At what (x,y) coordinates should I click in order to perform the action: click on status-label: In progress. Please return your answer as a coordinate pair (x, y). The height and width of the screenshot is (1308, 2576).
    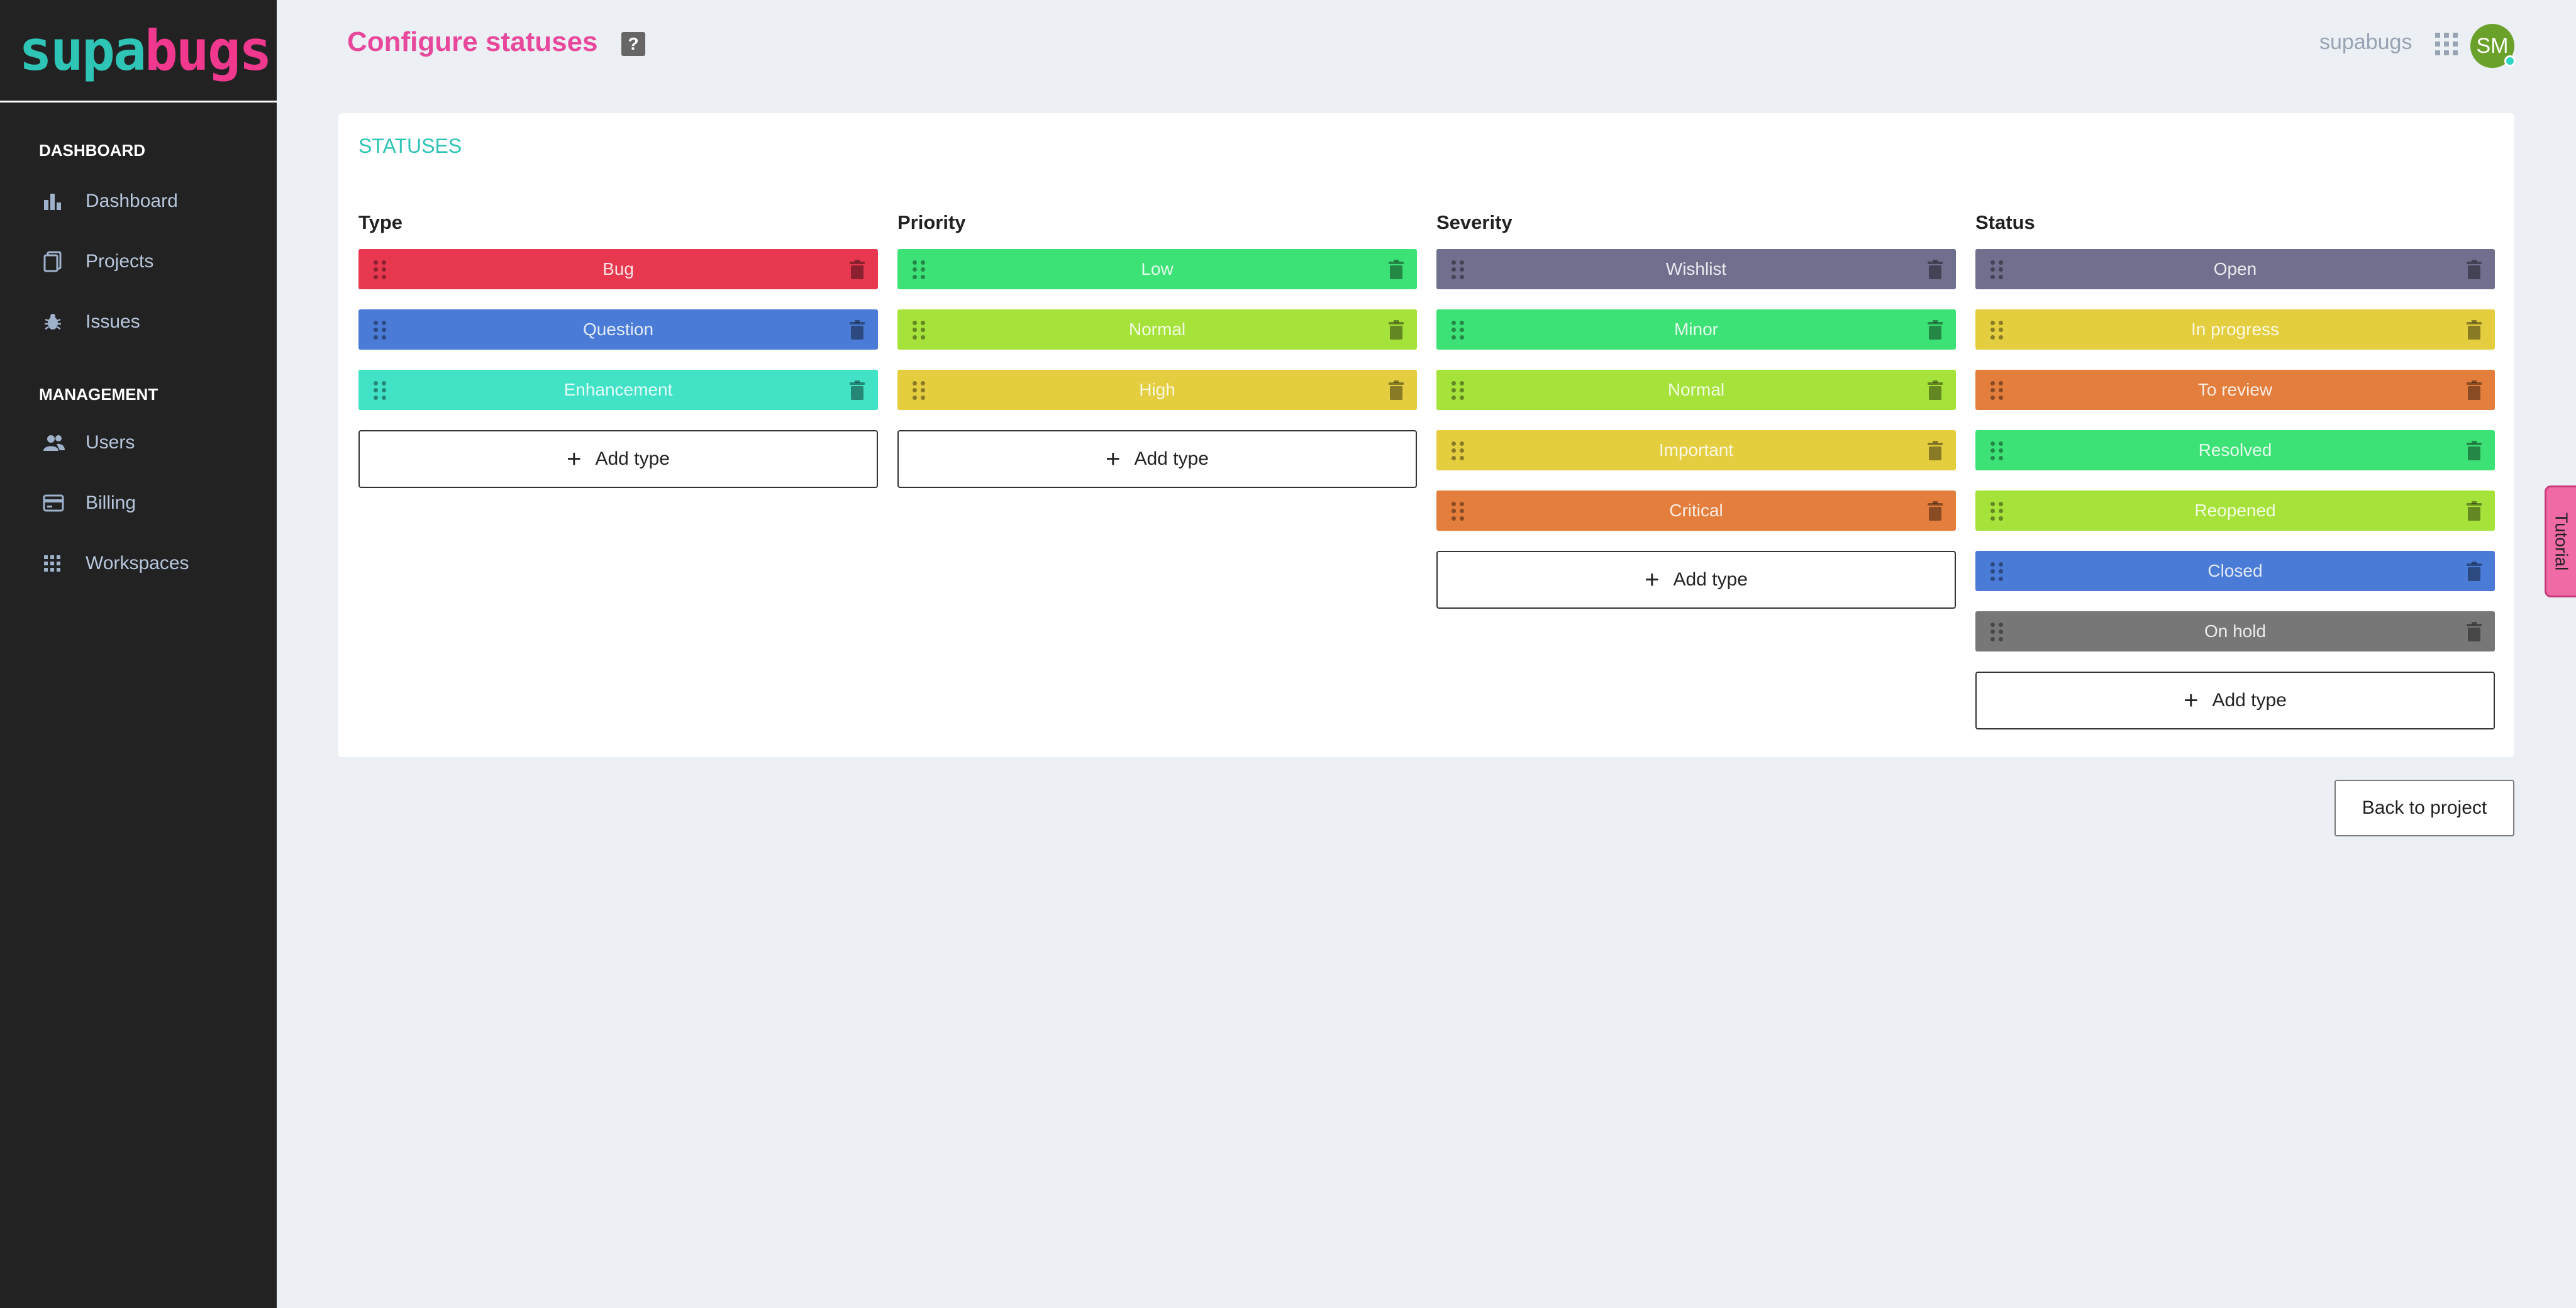
    Looking at the image, I should click on (2235, 329).